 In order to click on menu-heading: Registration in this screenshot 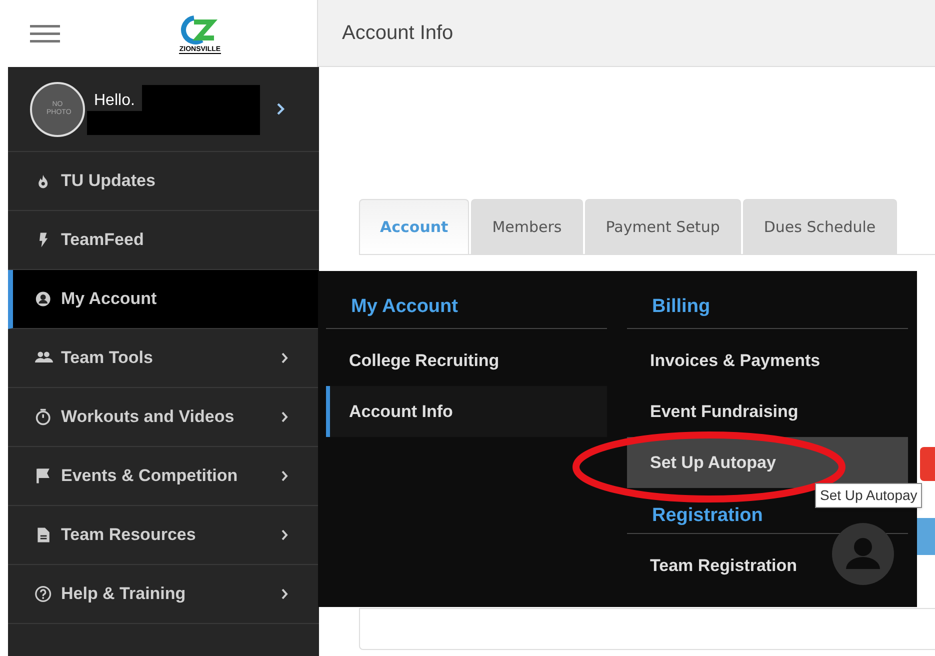, I will do `click(707, 516)`.